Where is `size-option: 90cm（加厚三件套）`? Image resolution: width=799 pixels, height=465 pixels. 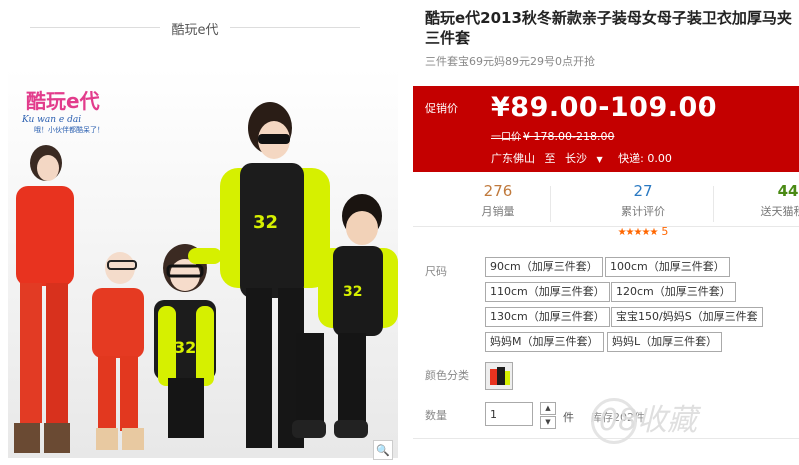
size-option: 90cm（加厚三件套） is located at coordinates (544, 267).